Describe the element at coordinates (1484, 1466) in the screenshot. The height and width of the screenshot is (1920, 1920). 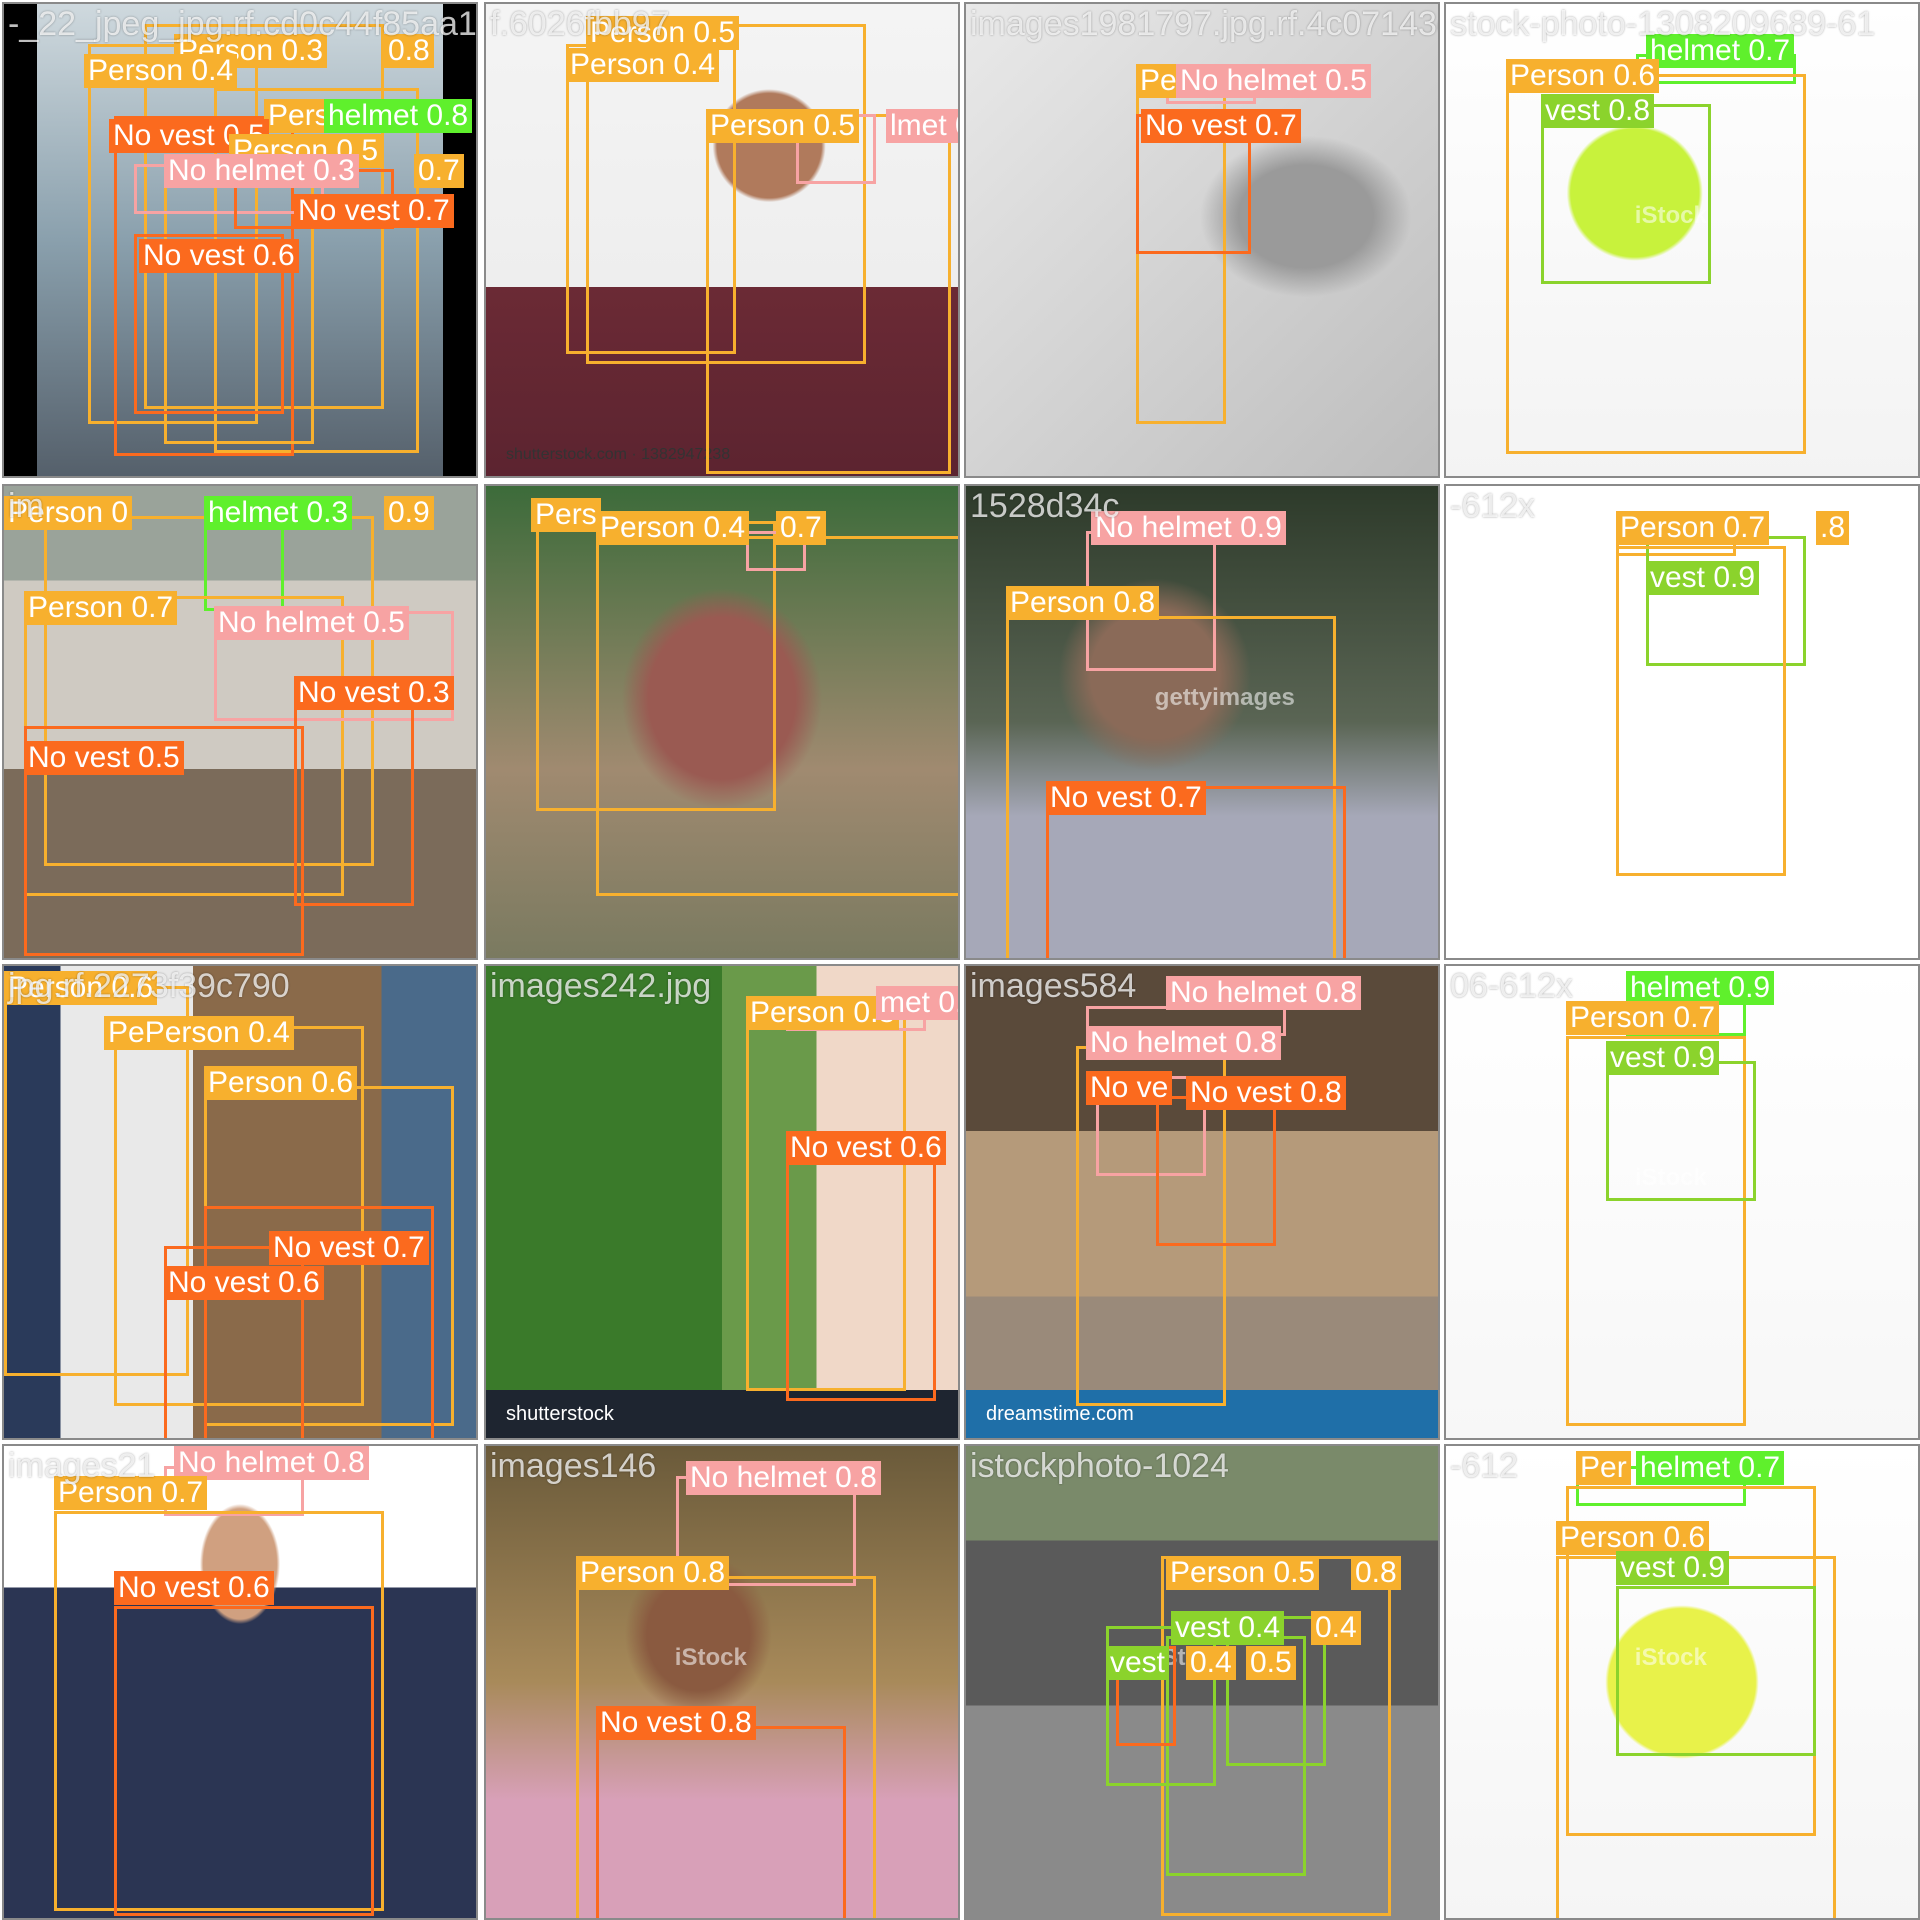
I see `filename-label: -612` at that location.